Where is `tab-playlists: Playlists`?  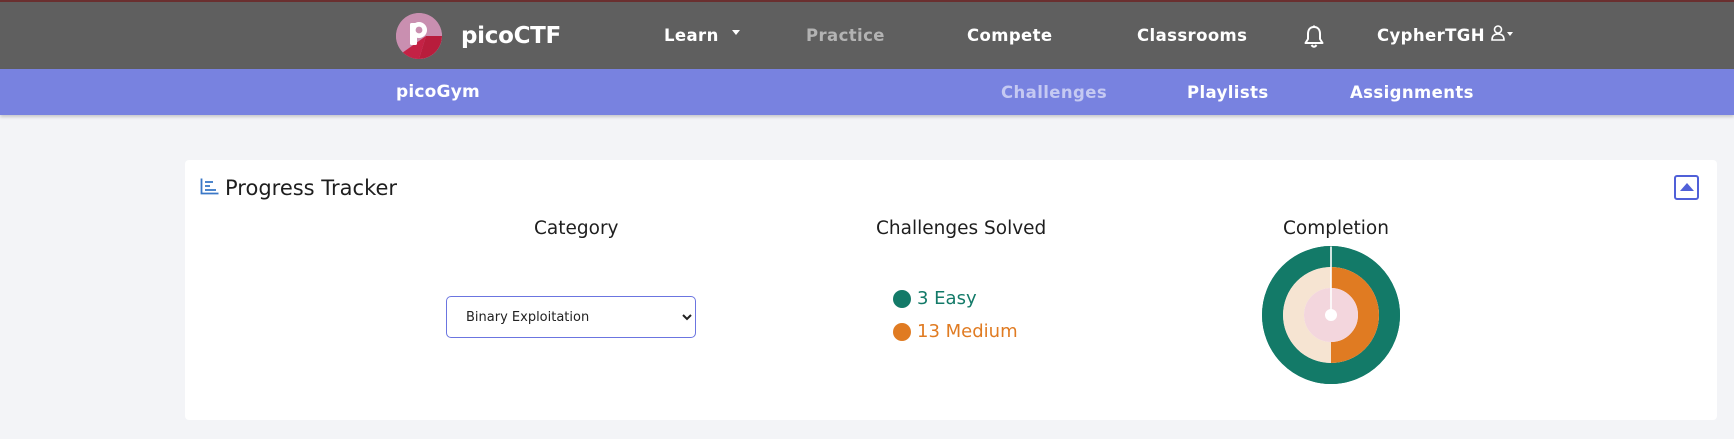 tab-playlists: Playlists is located at coordinates (1228, 92).